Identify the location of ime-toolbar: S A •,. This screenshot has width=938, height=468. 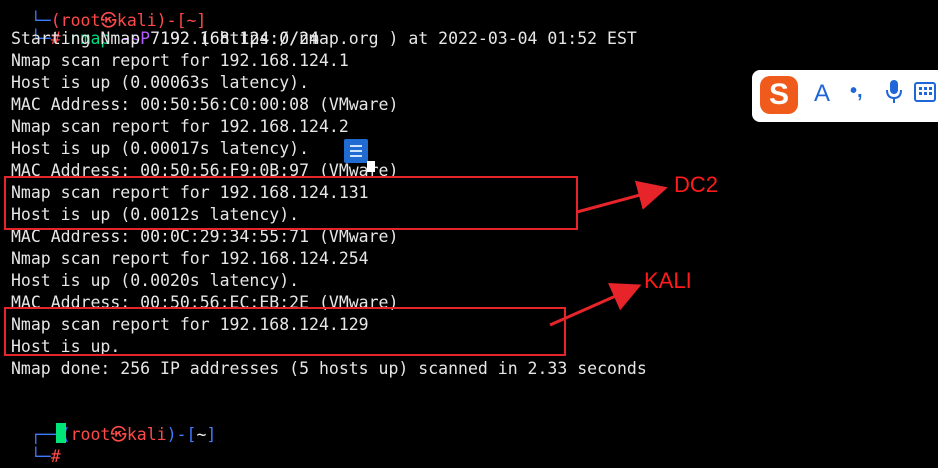
(845, 96).